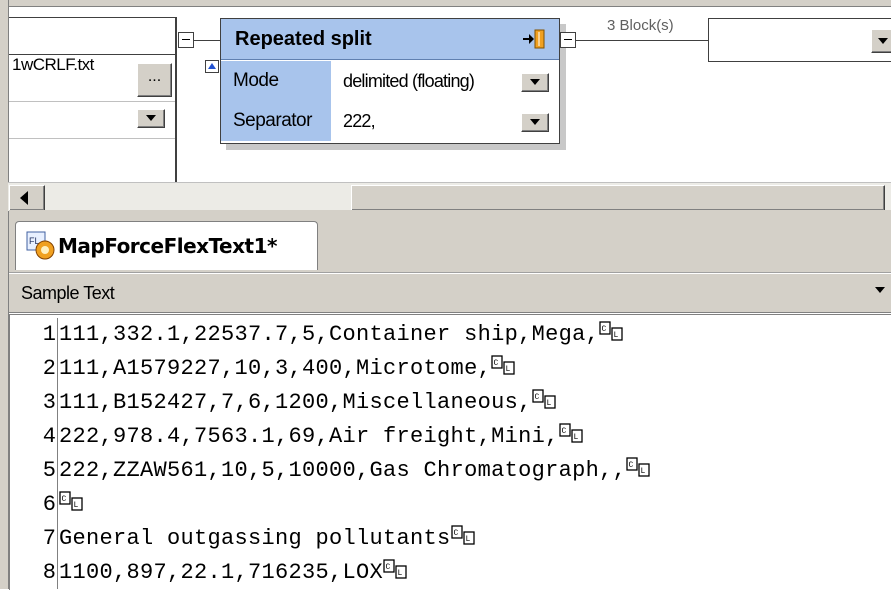 Image resolution: width=891 pixels, height=594 pixels. I want to click on line-content: 111,A1579227,10,3,400,Microtome,, so click(275, 368).